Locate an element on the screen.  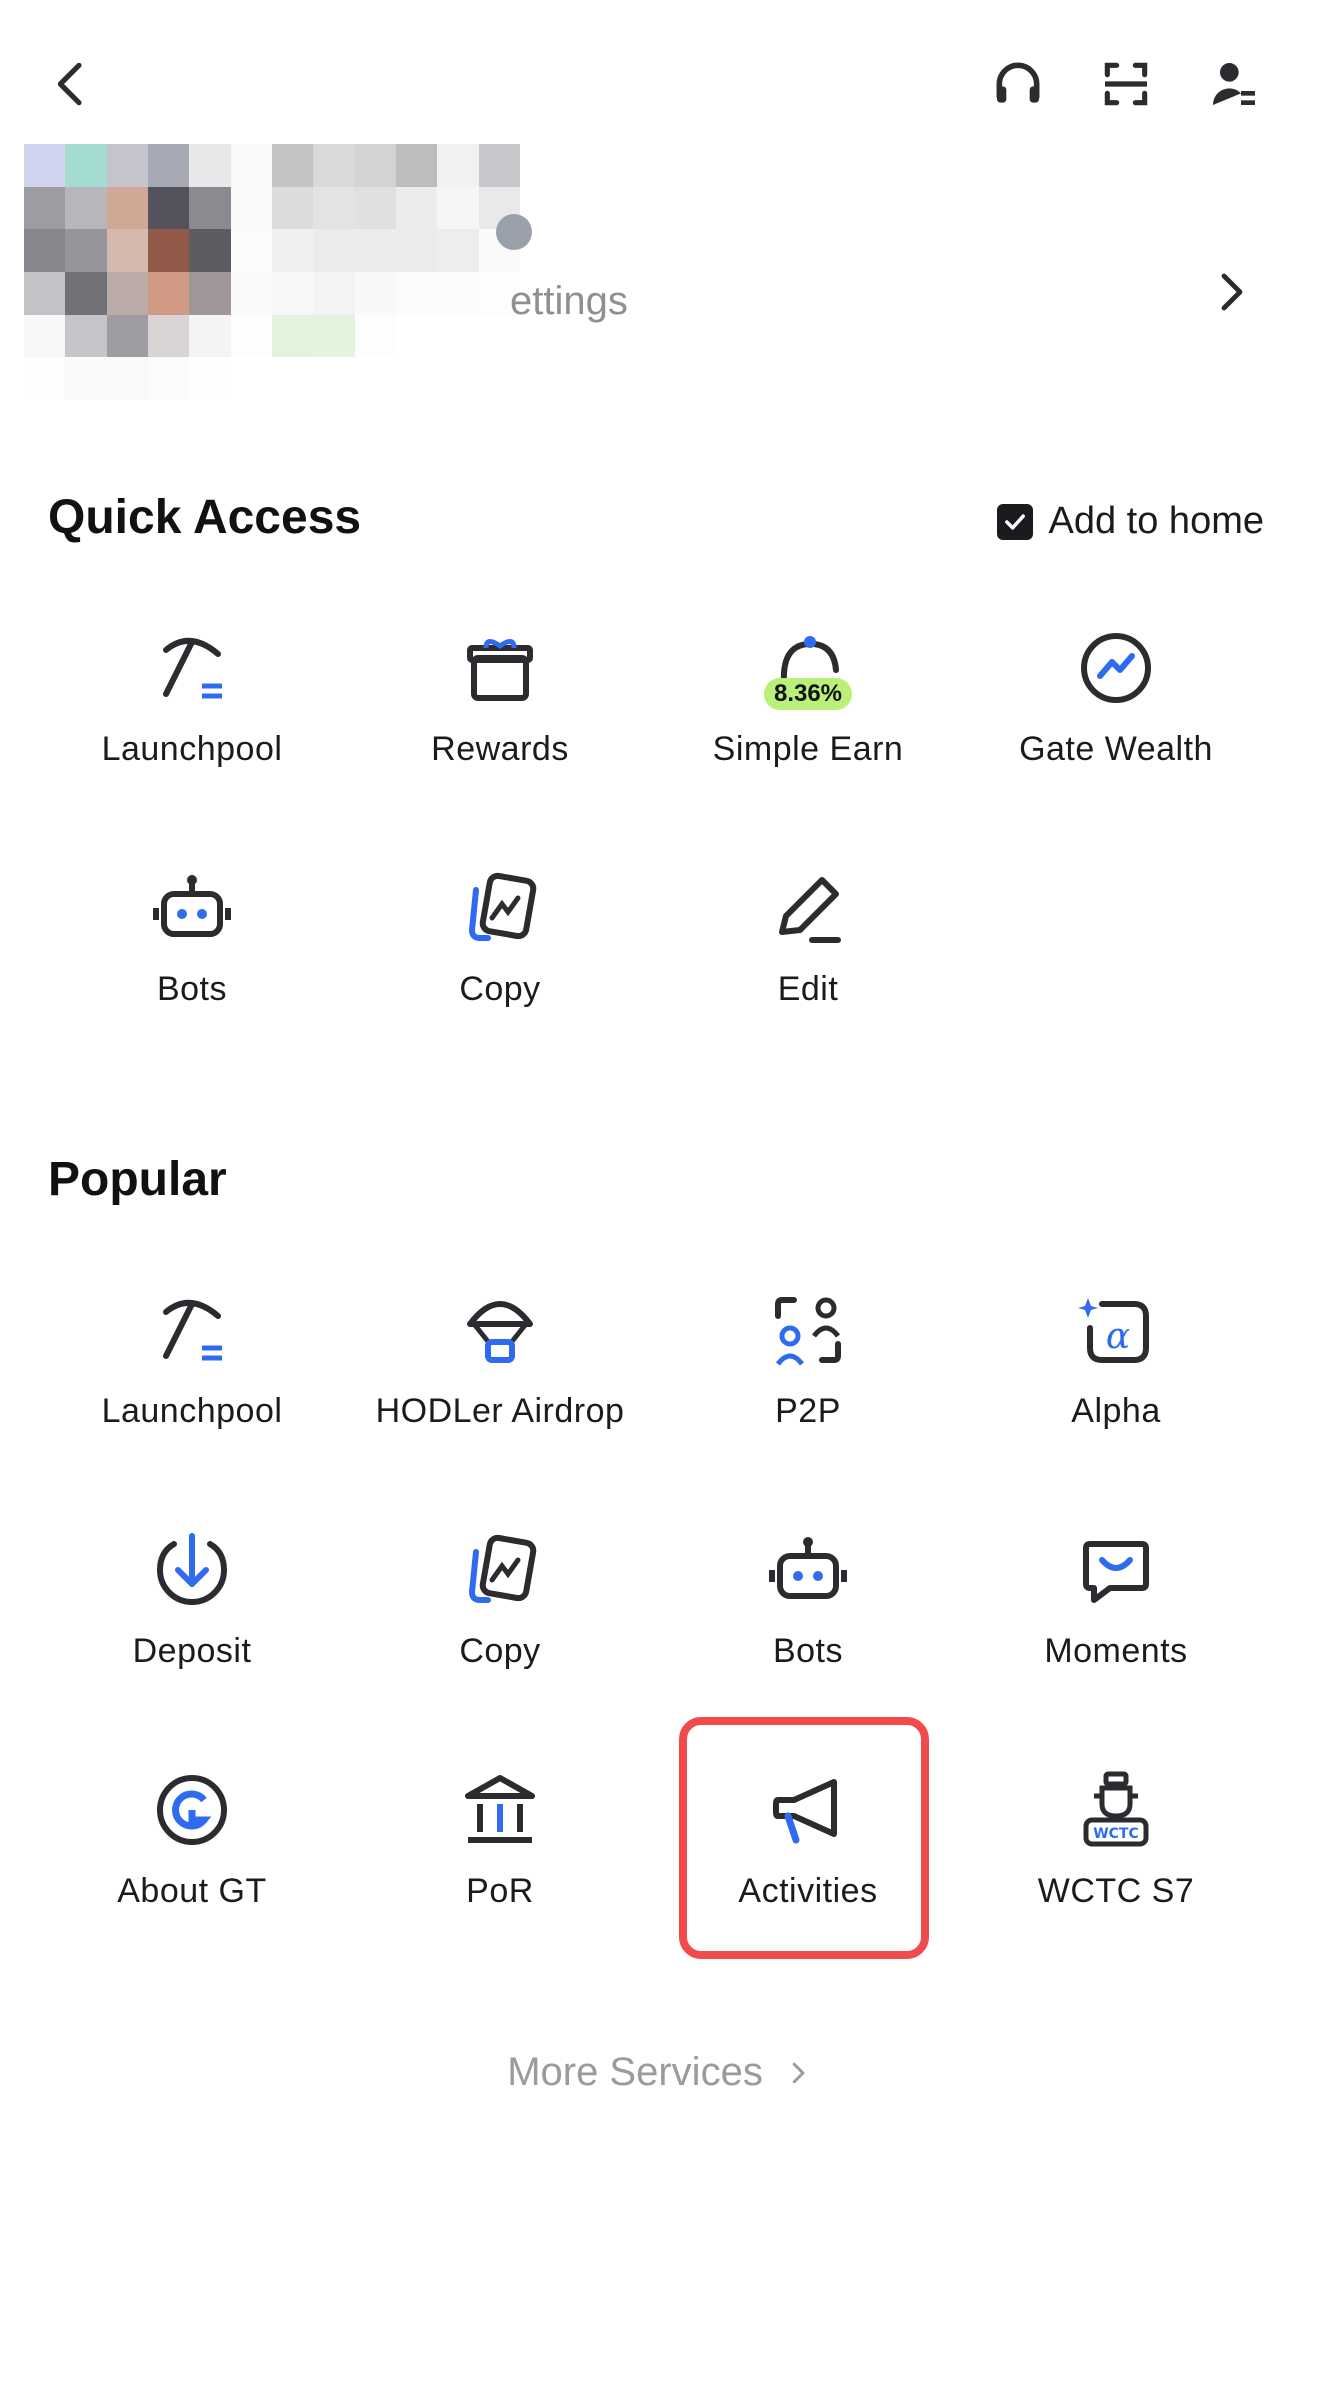
scan-icon is located at coordinates (1126, 84).